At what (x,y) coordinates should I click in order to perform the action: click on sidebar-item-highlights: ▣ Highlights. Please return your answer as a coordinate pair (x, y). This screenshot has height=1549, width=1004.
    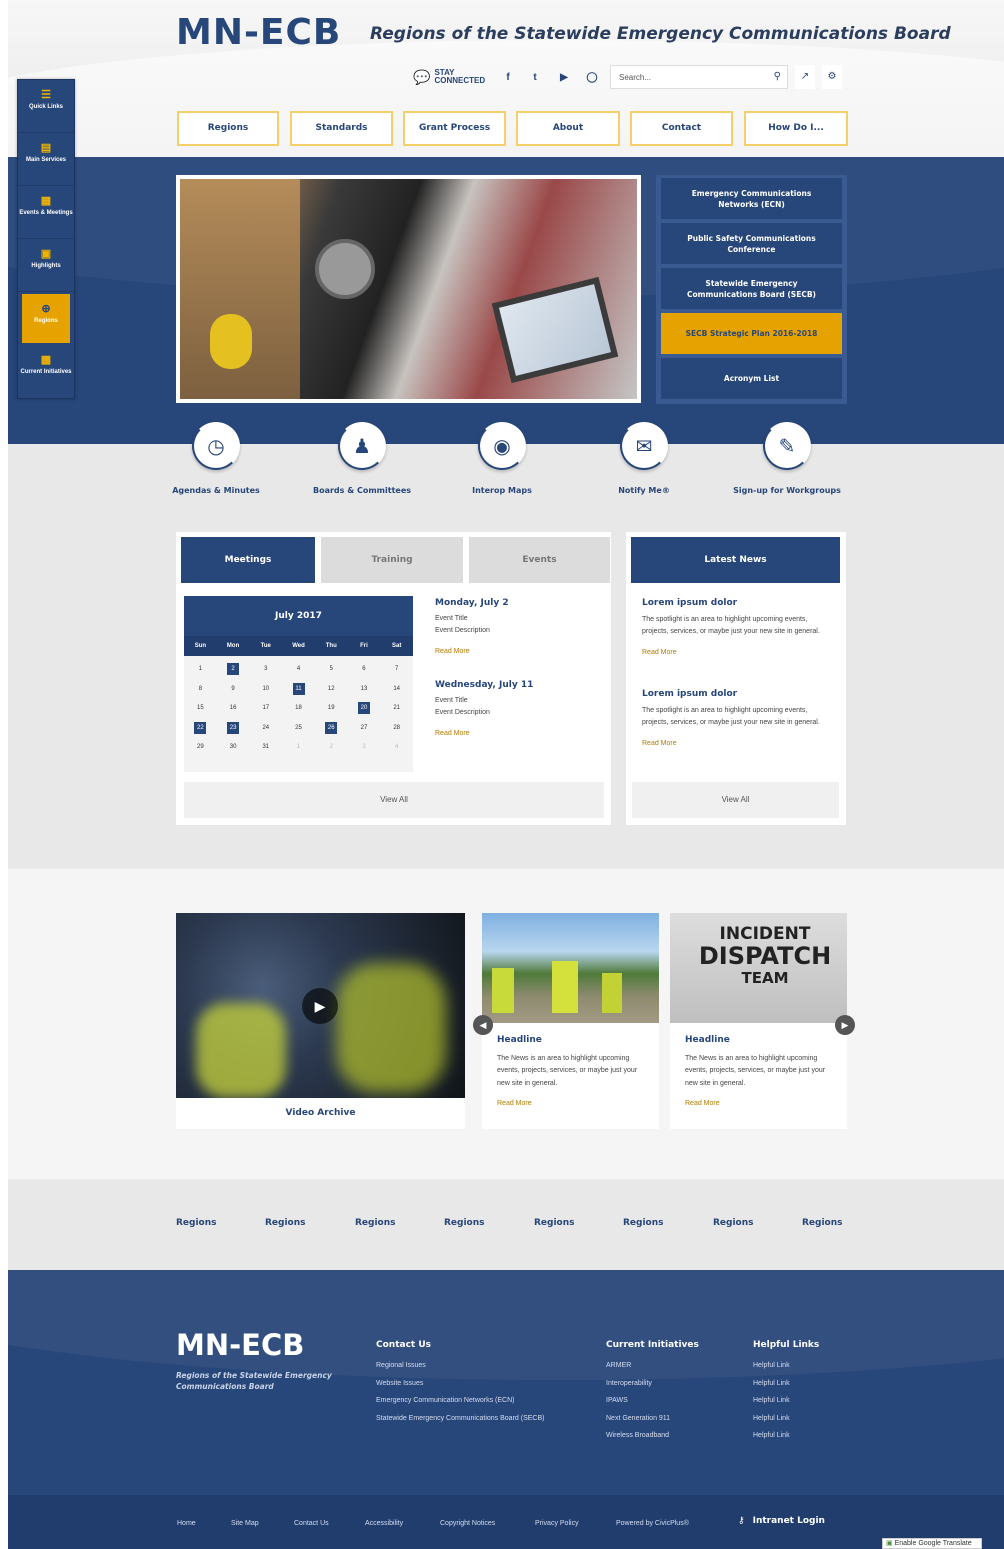
    Looking at the image, I should click on (46, 265).